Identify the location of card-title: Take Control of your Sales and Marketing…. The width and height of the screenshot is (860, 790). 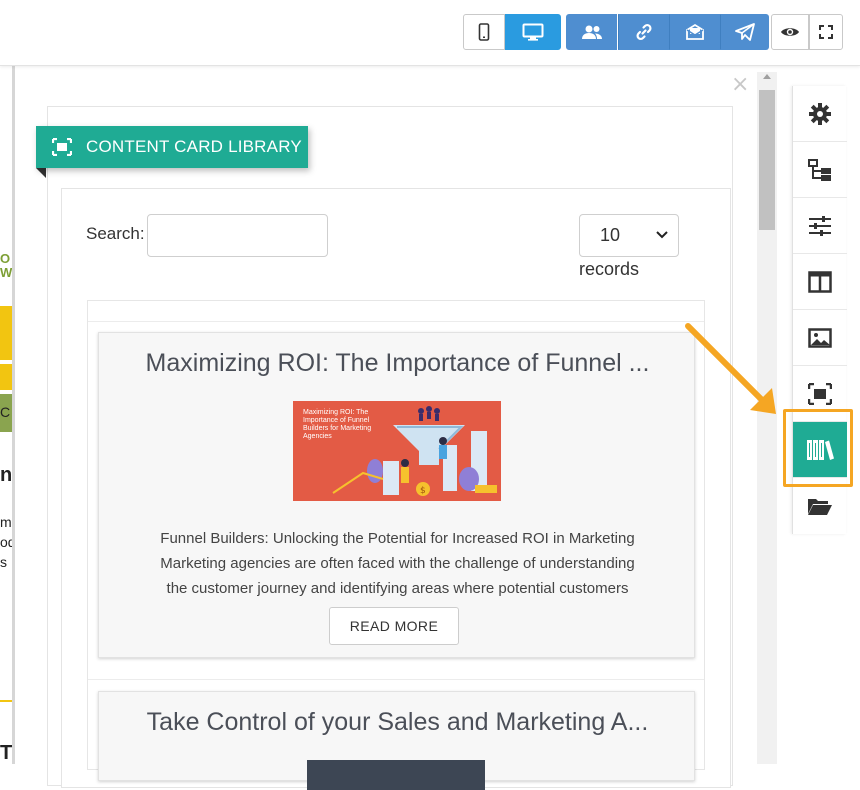
(397, 722).